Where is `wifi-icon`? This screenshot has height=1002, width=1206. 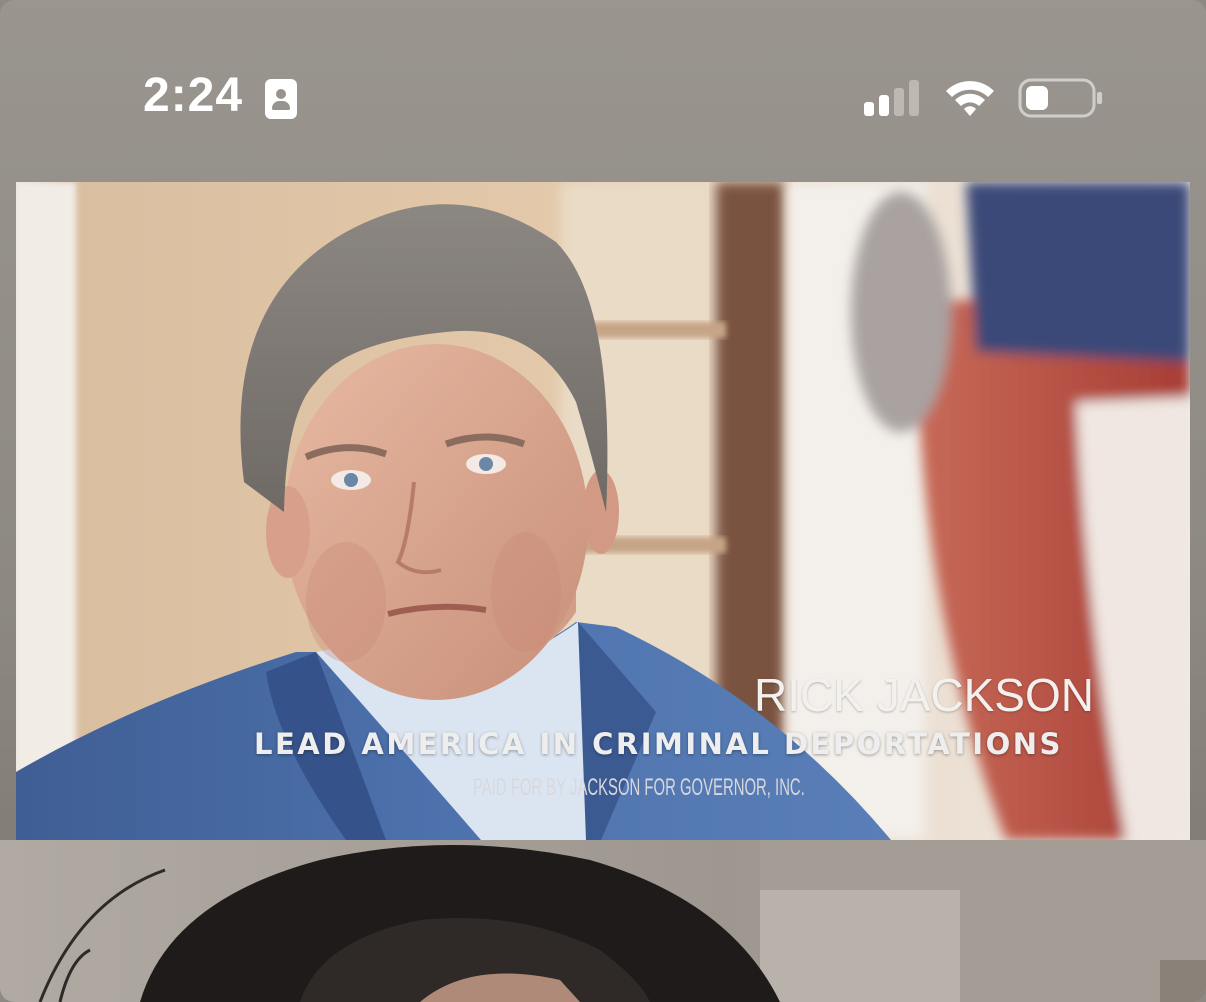 wifi-icon is located at coordinates (970, 98).